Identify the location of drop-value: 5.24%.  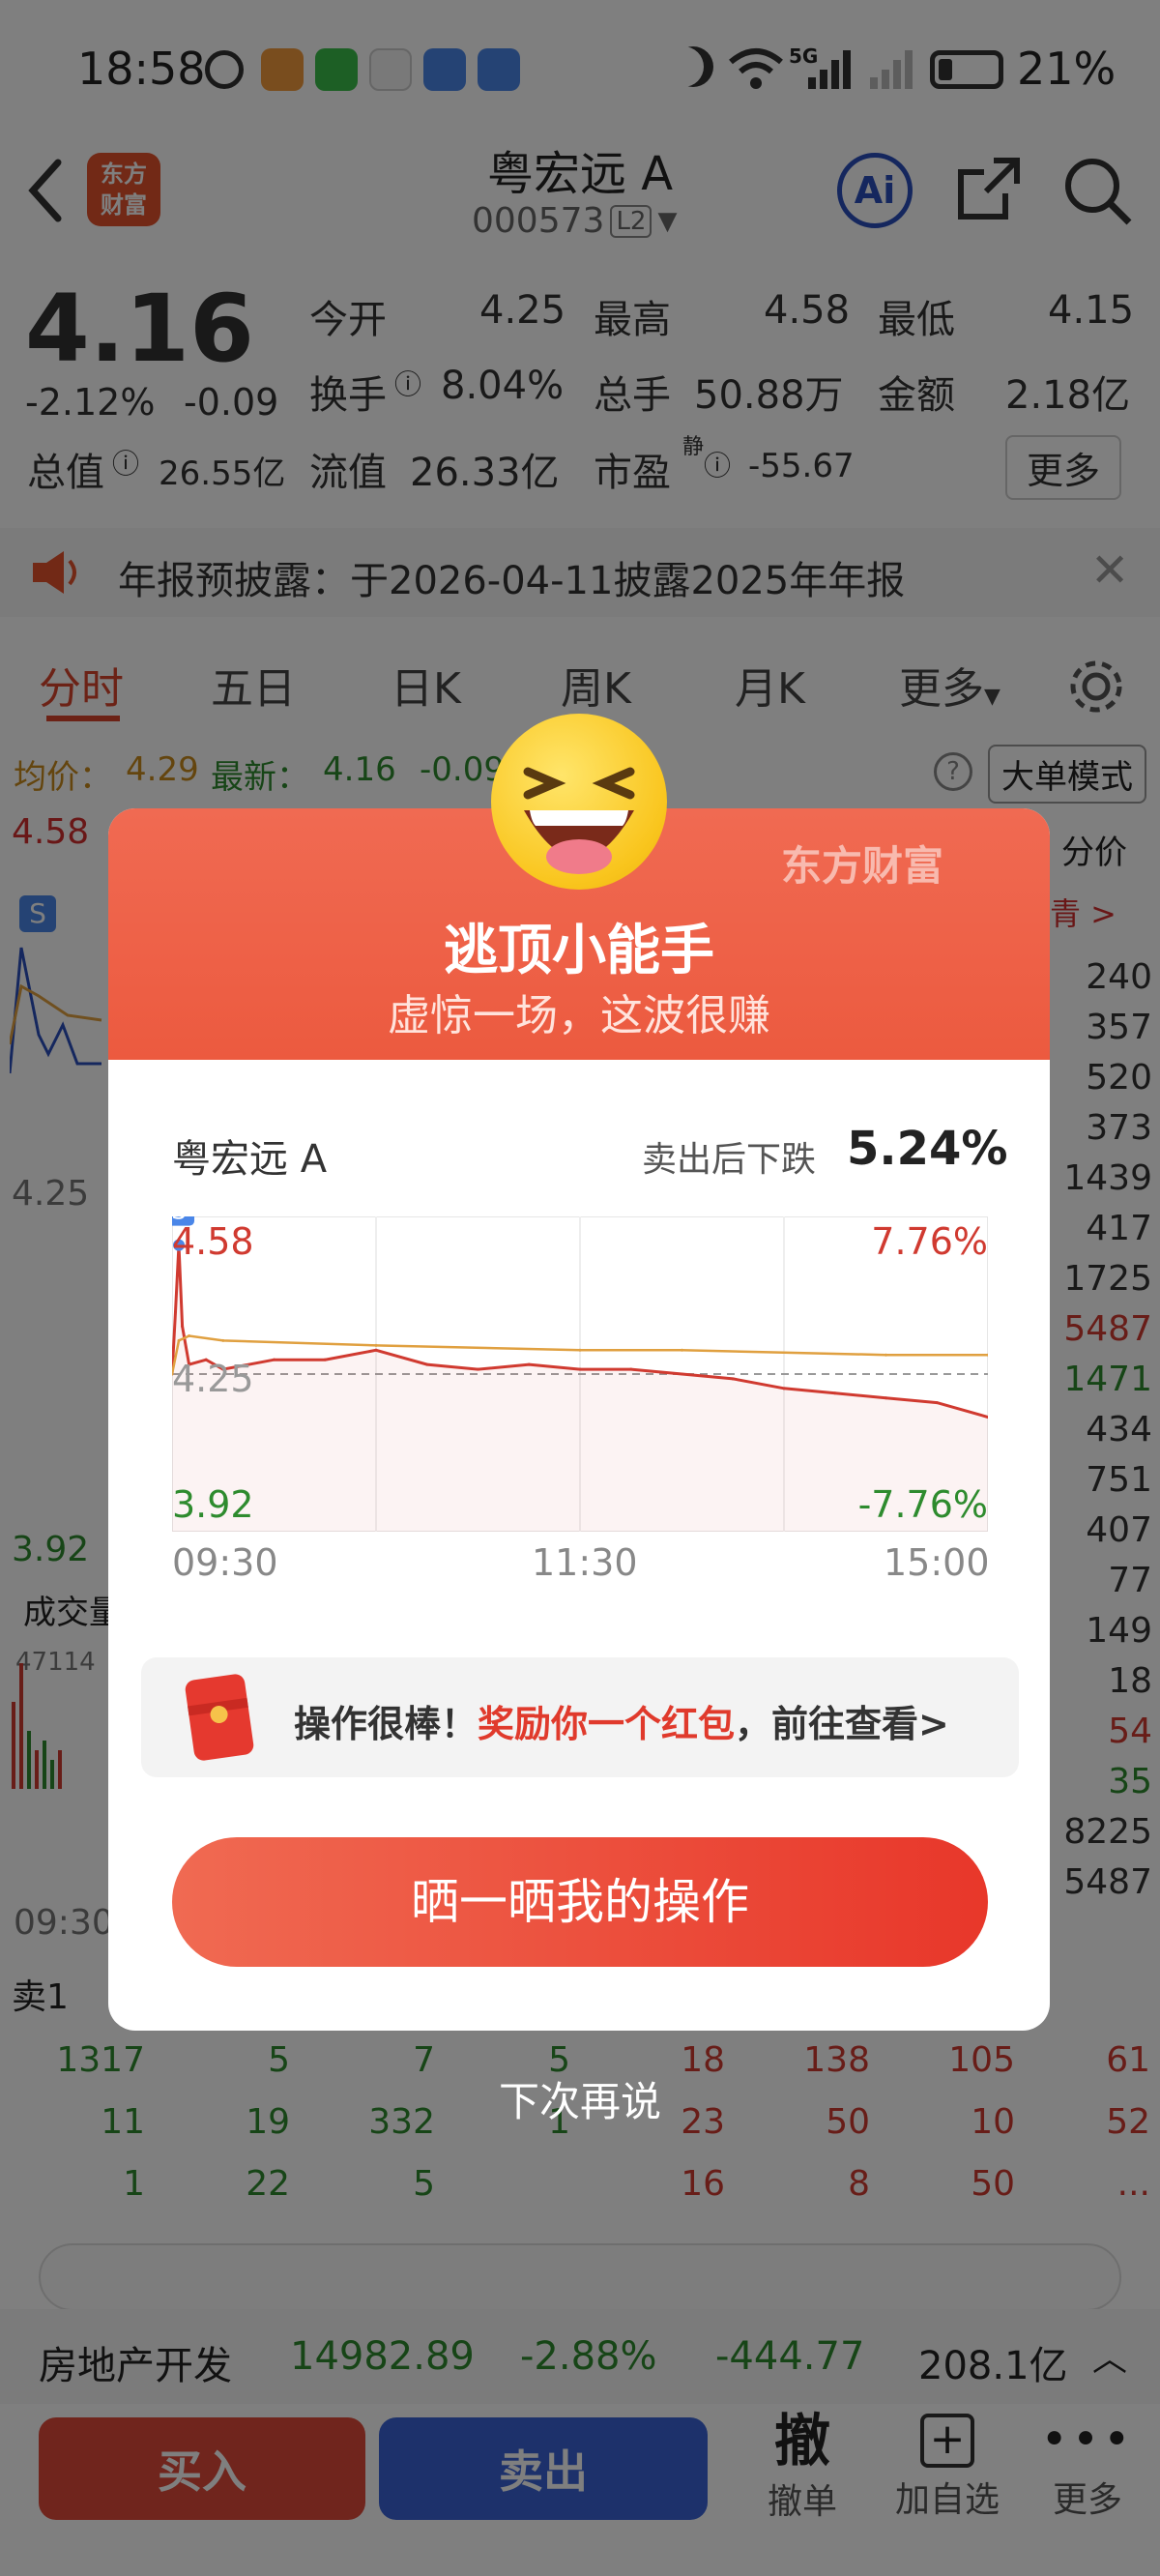
(928, 1149).